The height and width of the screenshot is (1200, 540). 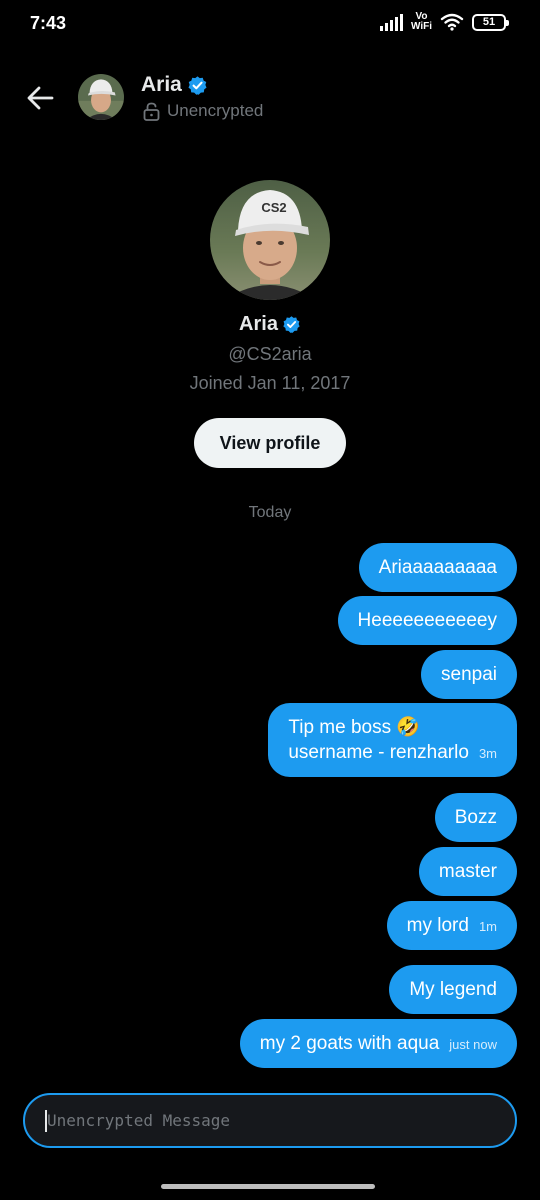 What do you see at coordinates (270, 443) in the screenshot?
I see `view-profile-button: View profile` at bounding box center [270, 443].